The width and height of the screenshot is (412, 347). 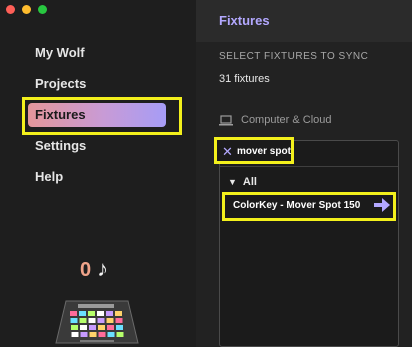 What do you see at coordinates (244, 20) in the screenshot?
I see `page-title: Fixtures` at bounding box center [244, 20].